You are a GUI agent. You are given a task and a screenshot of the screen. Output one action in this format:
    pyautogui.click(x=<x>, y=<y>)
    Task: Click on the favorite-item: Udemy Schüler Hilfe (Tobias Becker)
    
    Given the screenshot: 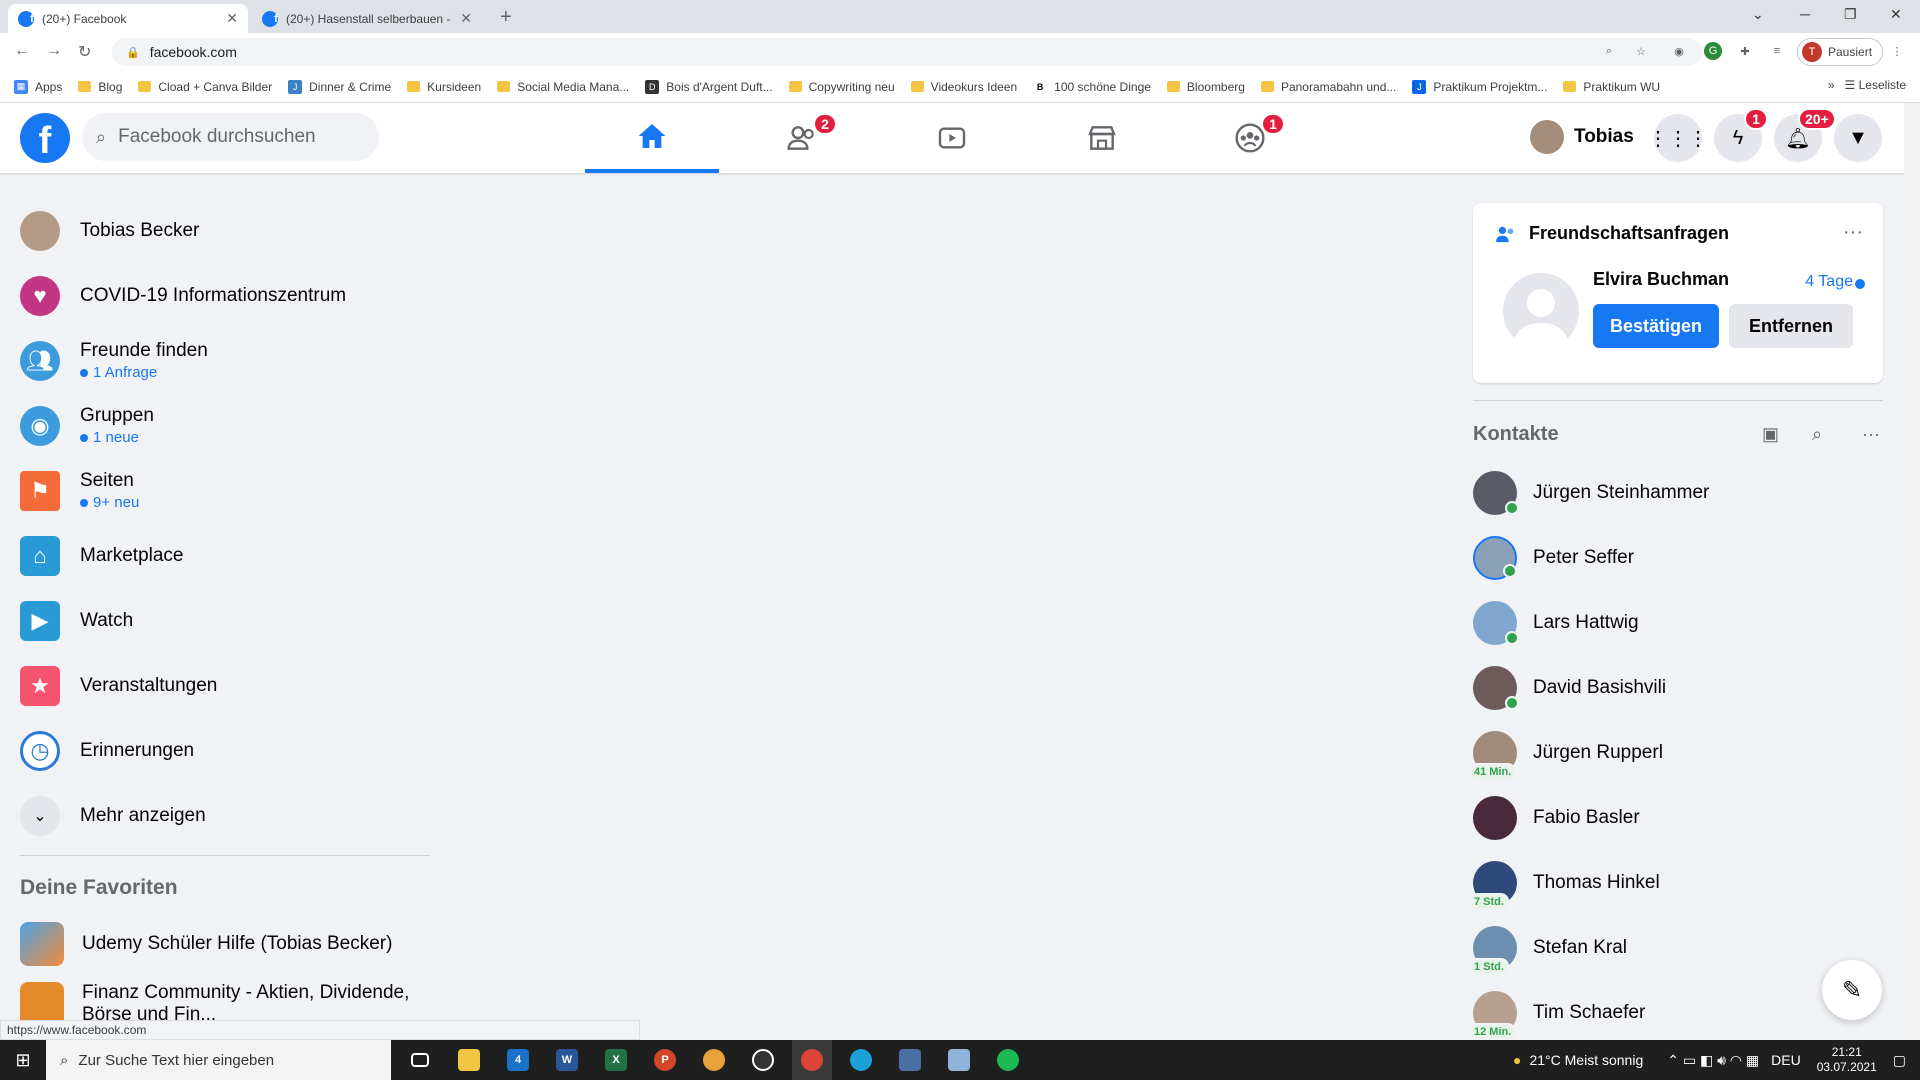 What is the action you would take?
    pyautogui.click(x=220, y=944)
    